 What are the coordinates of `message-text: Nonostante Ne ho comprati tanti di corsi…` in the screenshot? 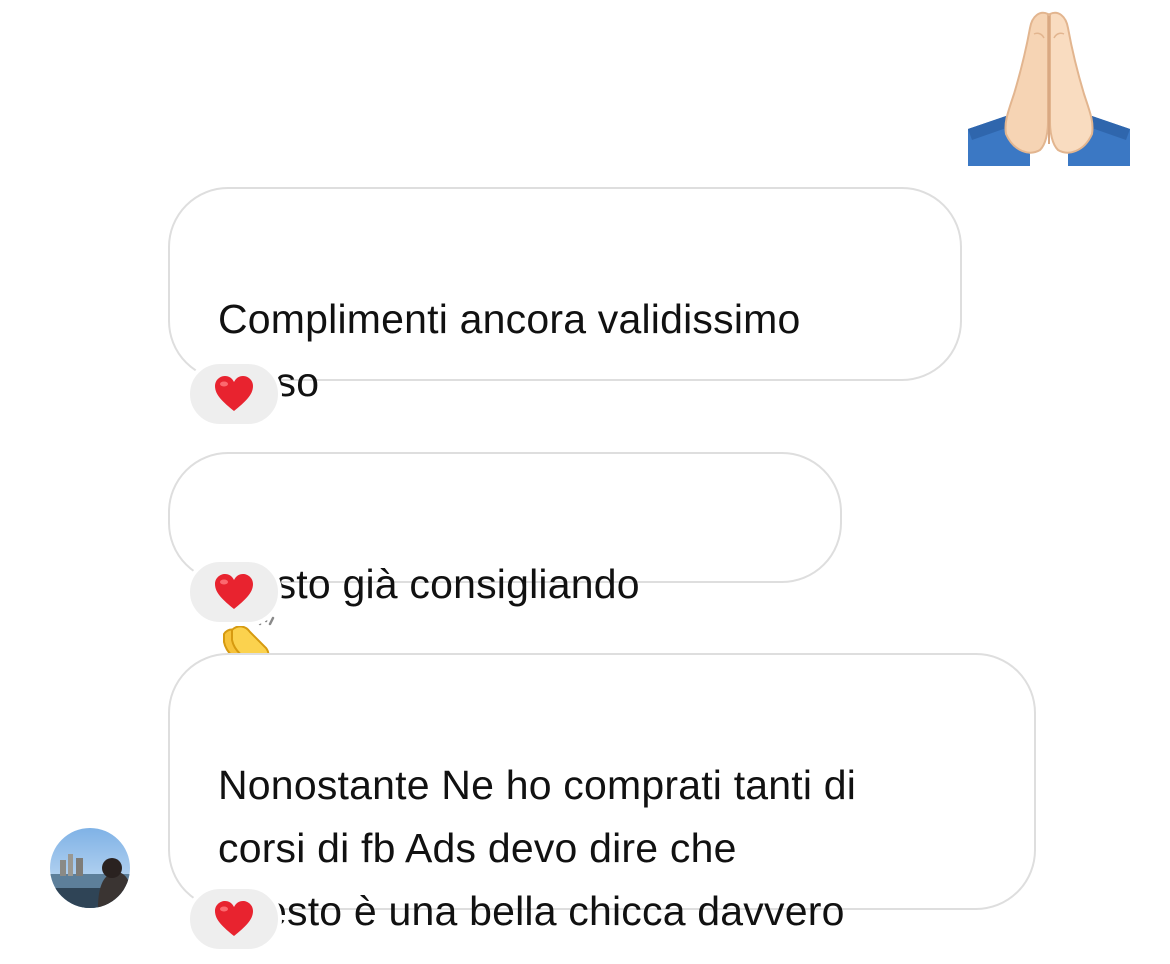 It's located at (537, 848).